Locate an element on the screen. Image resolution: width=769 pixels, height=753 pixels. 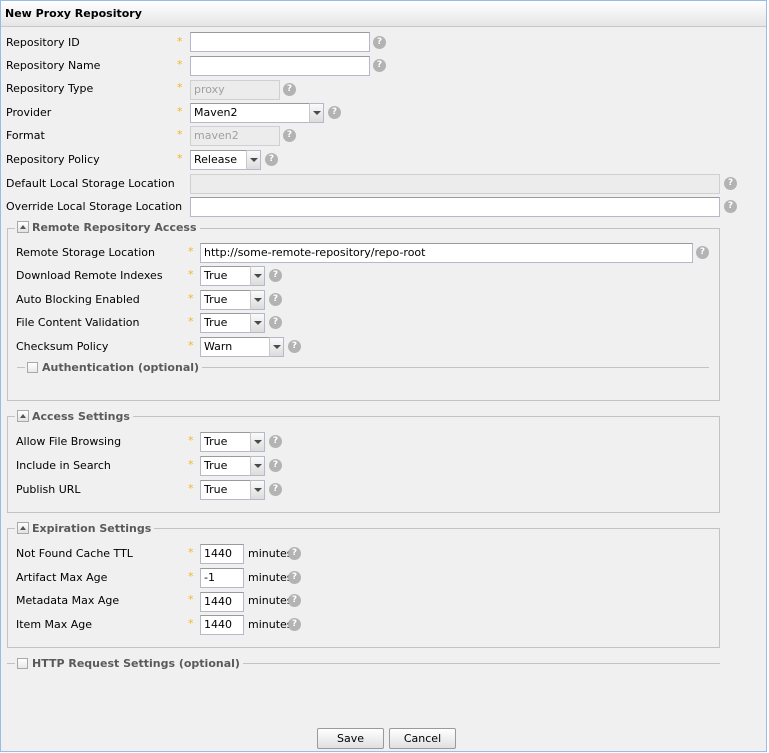
authentication-legend: Authentication (optional) is located at coordinates (114, 368).